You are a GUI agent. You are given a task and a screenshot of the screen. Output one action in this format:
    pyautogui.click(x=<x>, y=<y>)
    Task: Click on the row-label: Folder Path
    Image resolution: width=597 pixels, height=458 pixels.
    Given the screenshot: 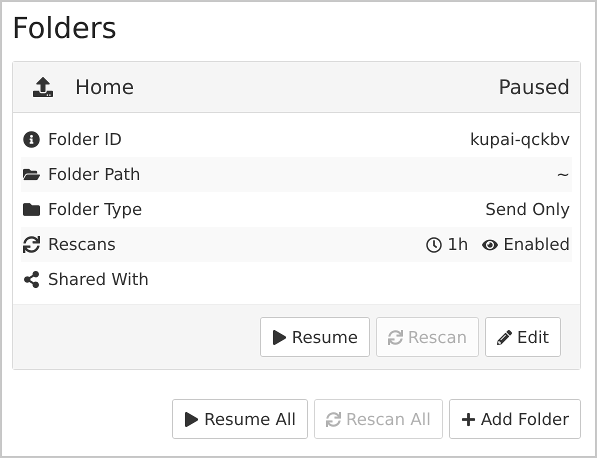 What is the action you would take?
    pyautogui.click(x=95, y=174)
    